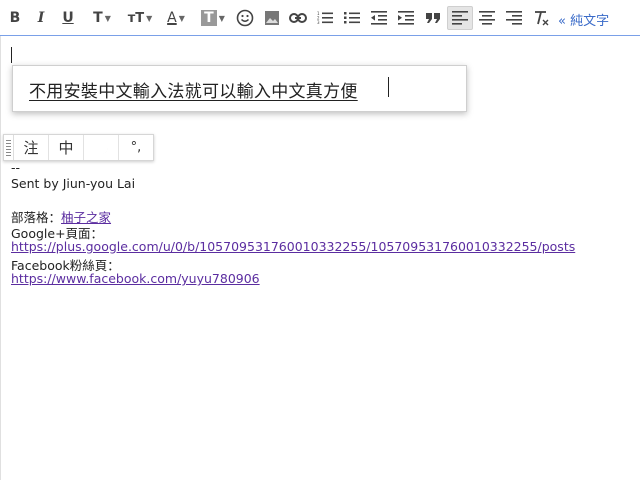 This screenshot has height=480, width=640. I want to click on underline-button: U, so click(68, 18).